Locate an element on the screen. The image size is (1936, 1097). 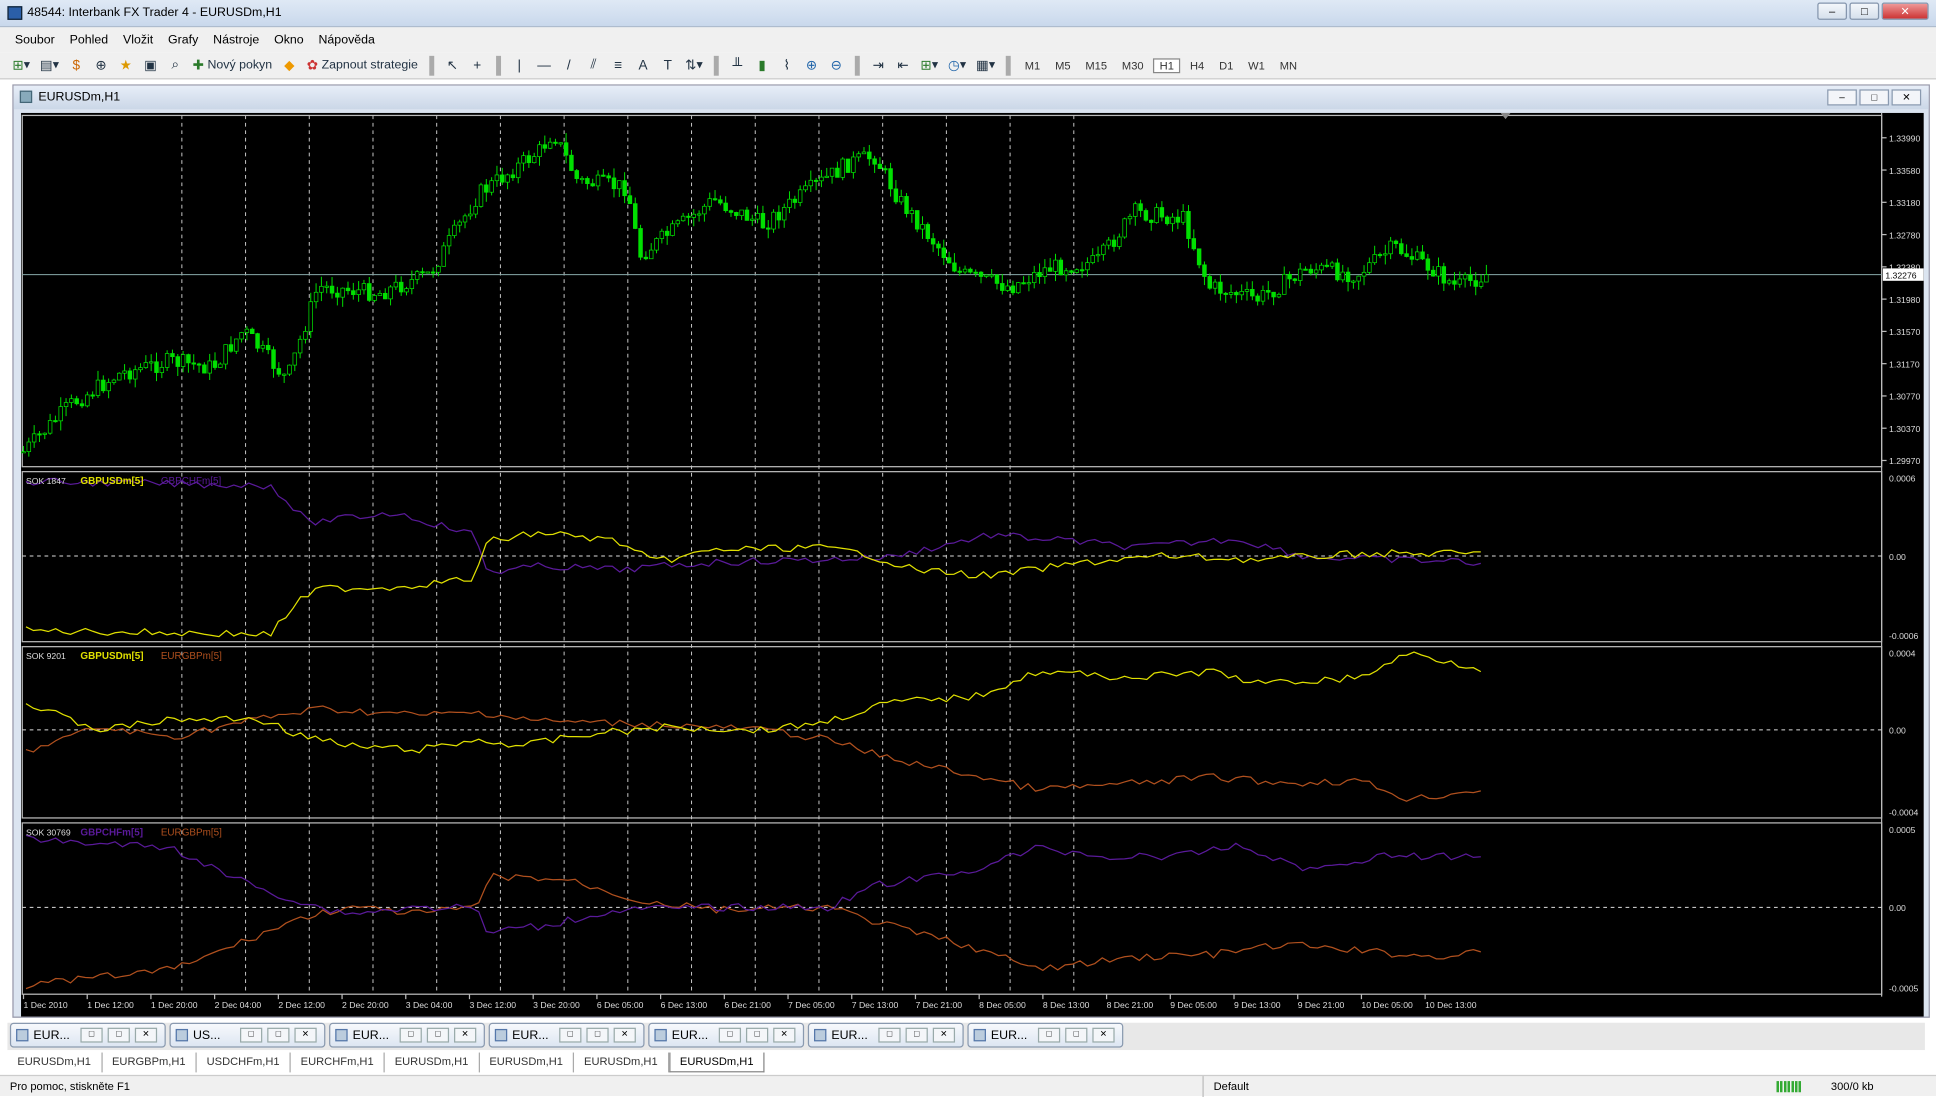
menu-pohled: Pohled is located at coordinates (88, 40).